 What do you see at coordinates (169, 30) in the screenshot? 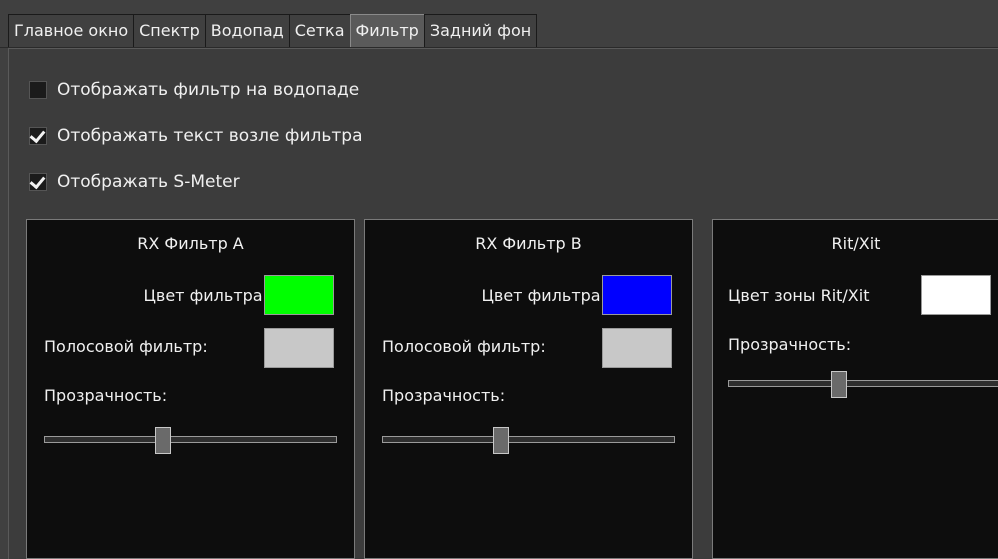
I see `tab-spectrum: Спектр` at bounding box center [169, 30].